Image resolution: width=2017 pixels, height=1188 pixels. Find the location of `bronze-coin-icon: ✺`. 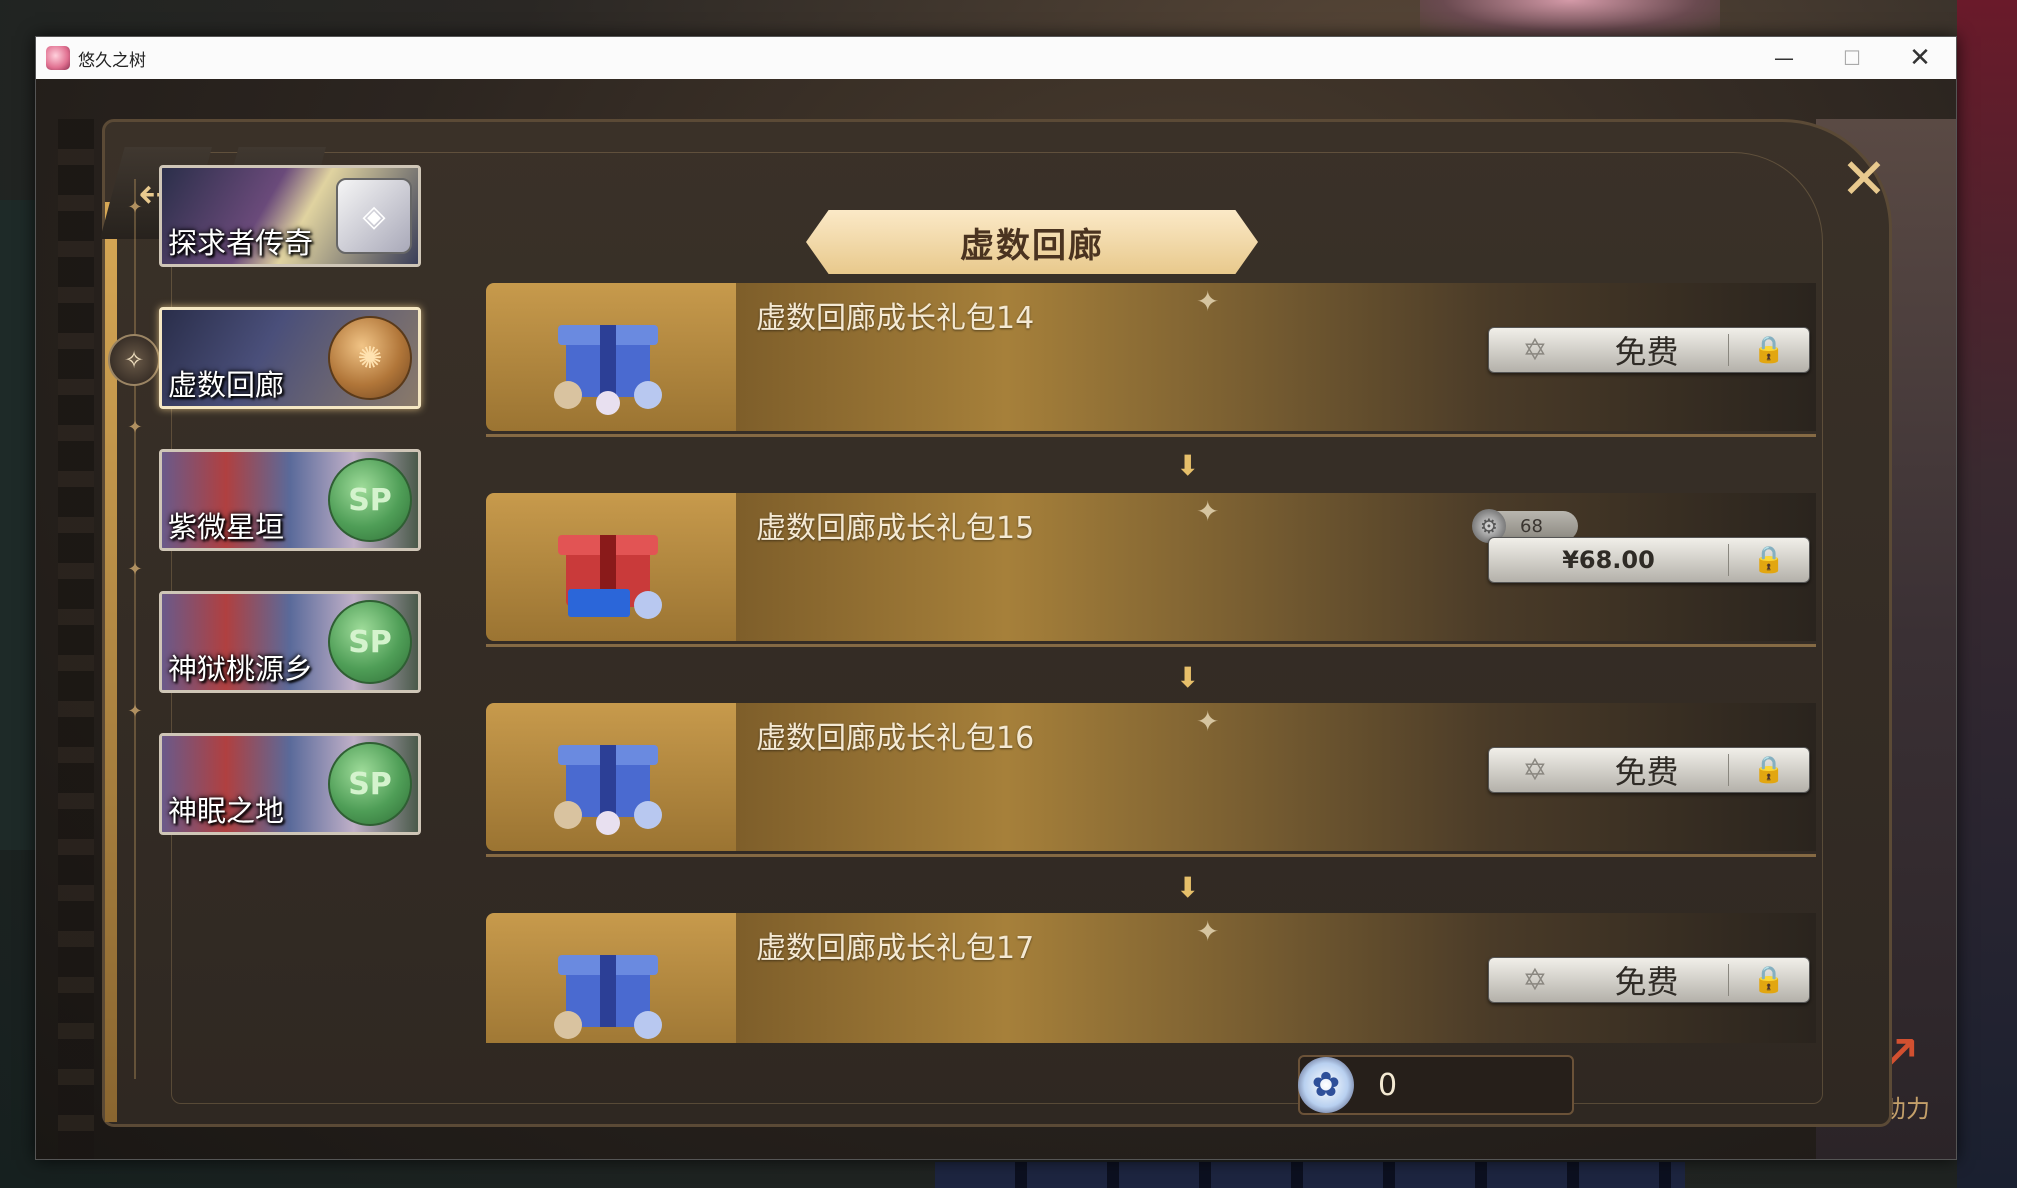

bronze-coin-icon: ✺ is located at coordinates (370, 358).